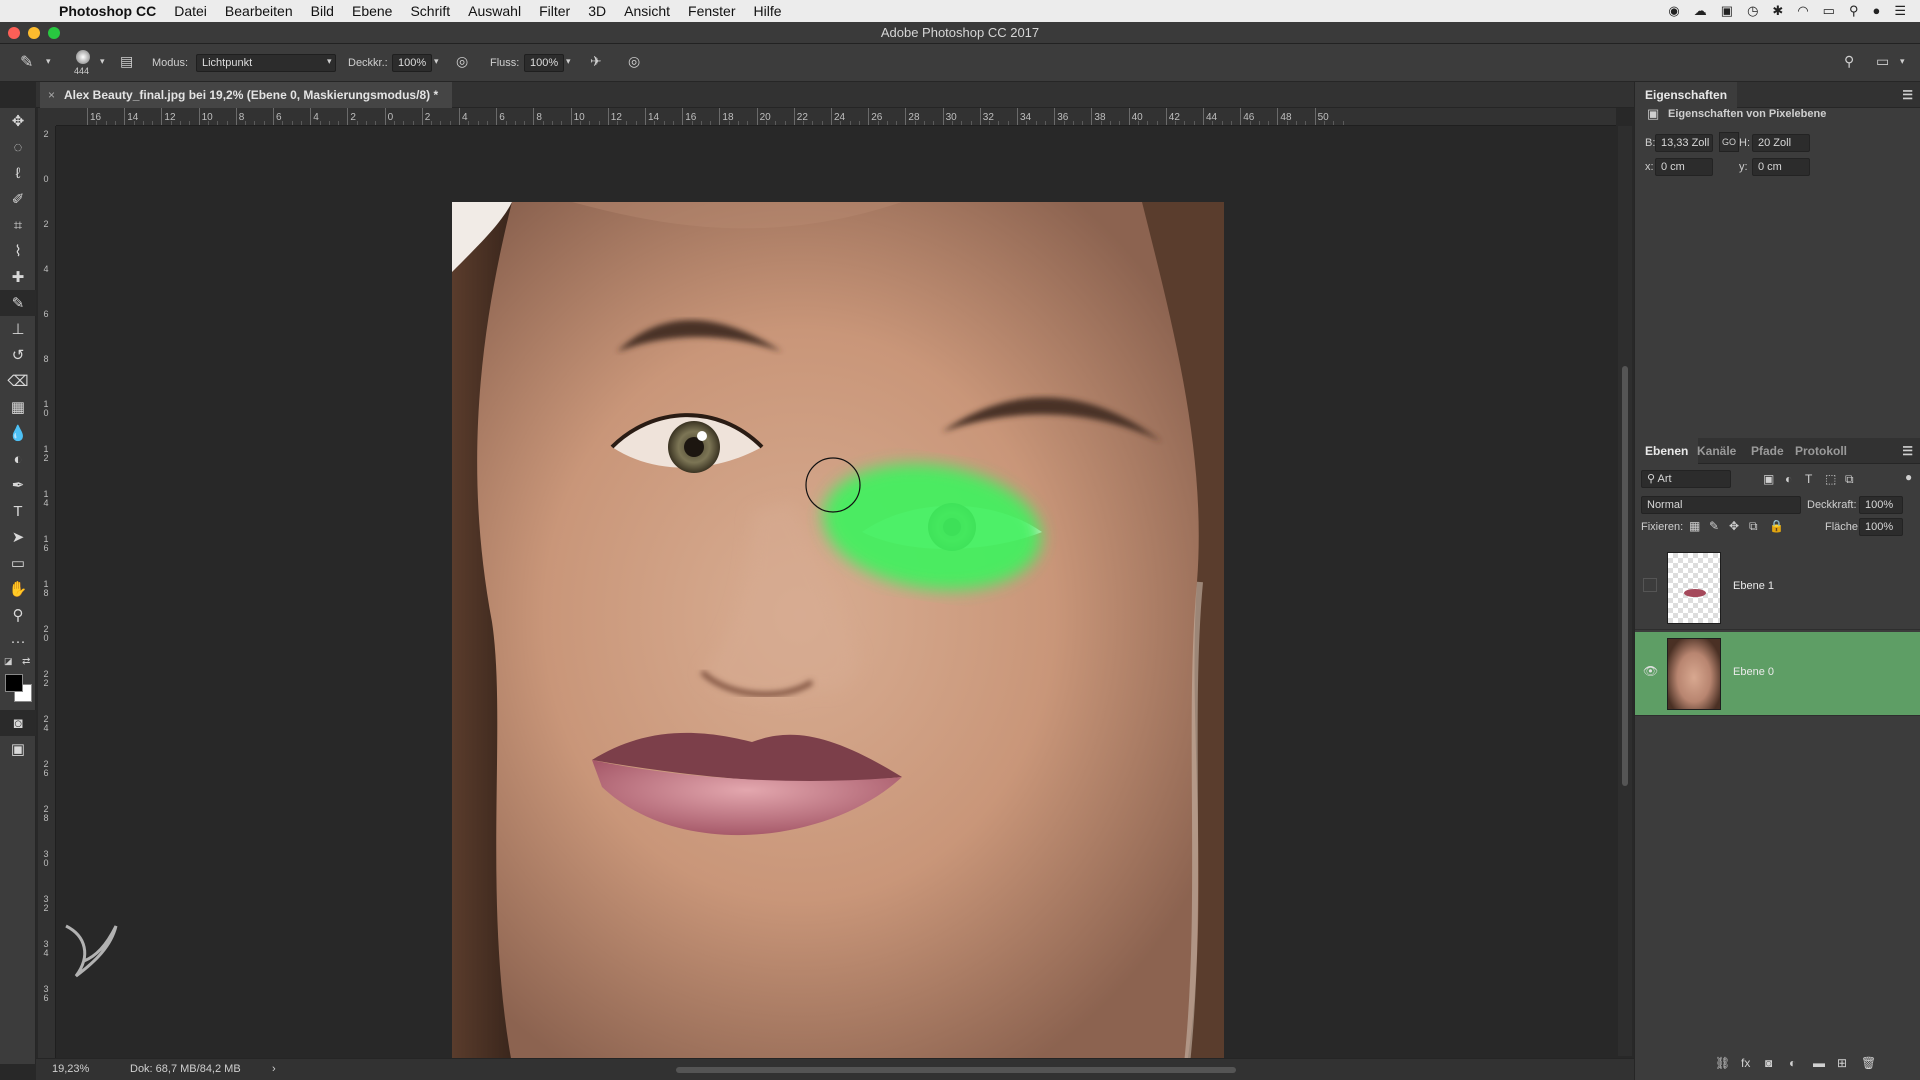 This screenshot has width=1920, height=1080. Describe the element at coordinates (8, 661) in the screenshot. I see `default-colors-icon: ◪` at that location.